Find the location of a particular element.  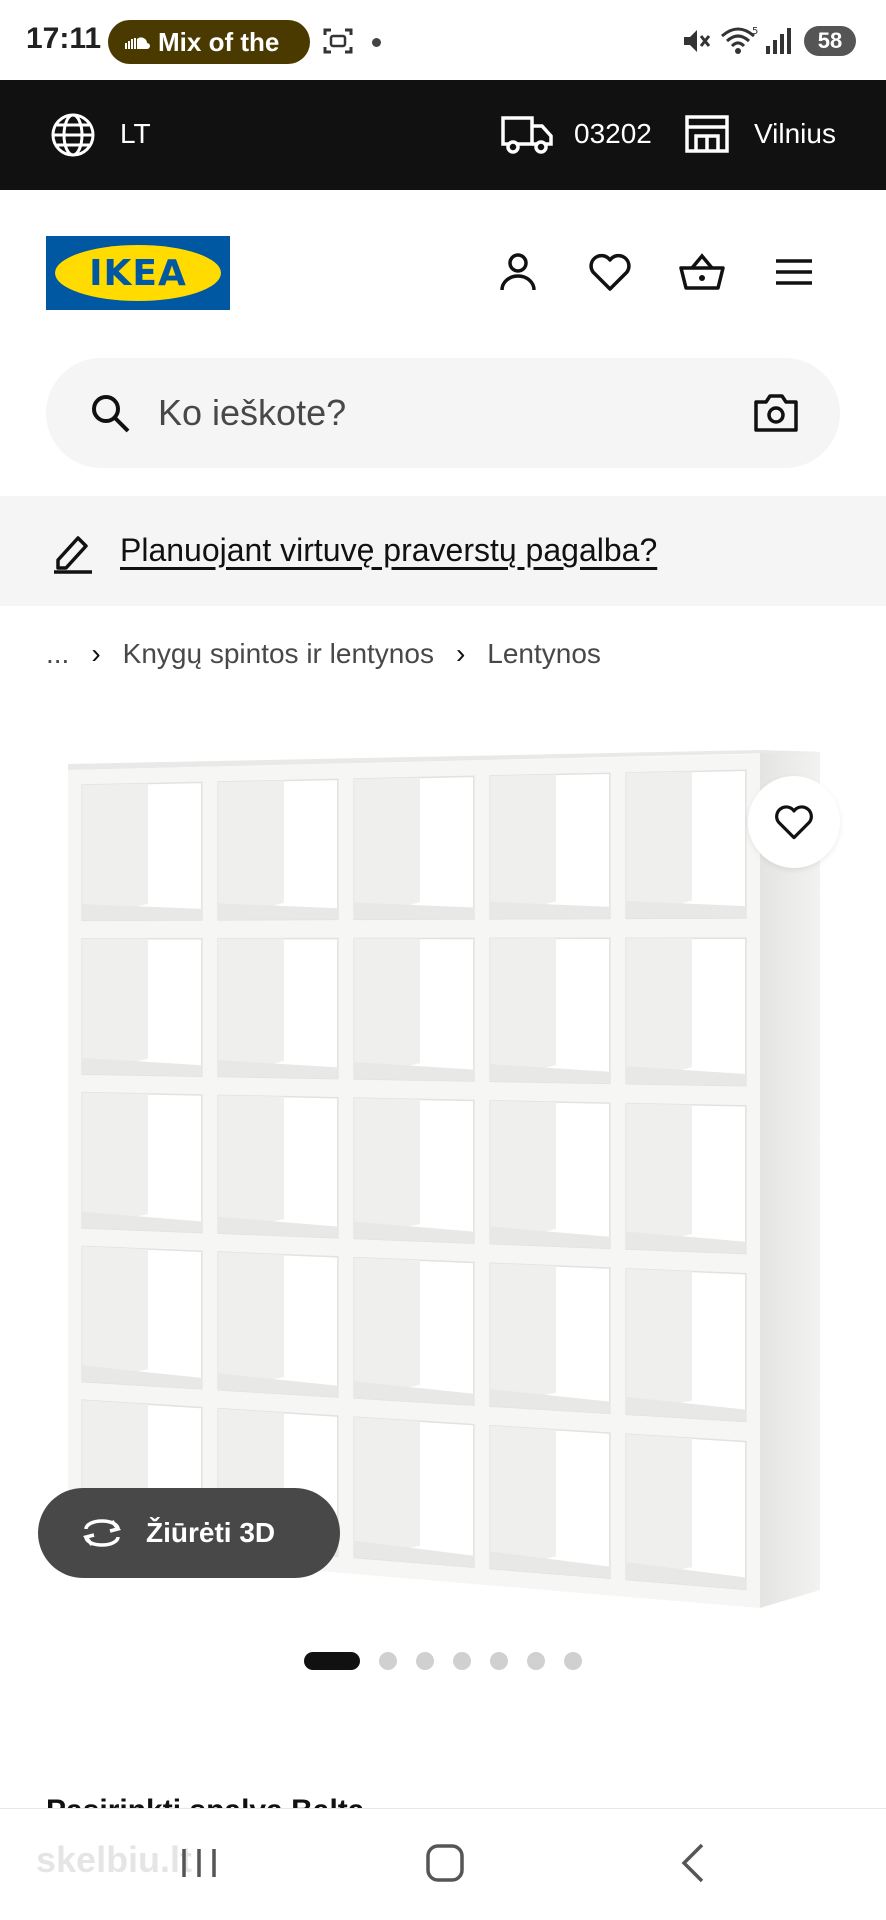

status-time: 17:11 is located at coordinates (64, 38).